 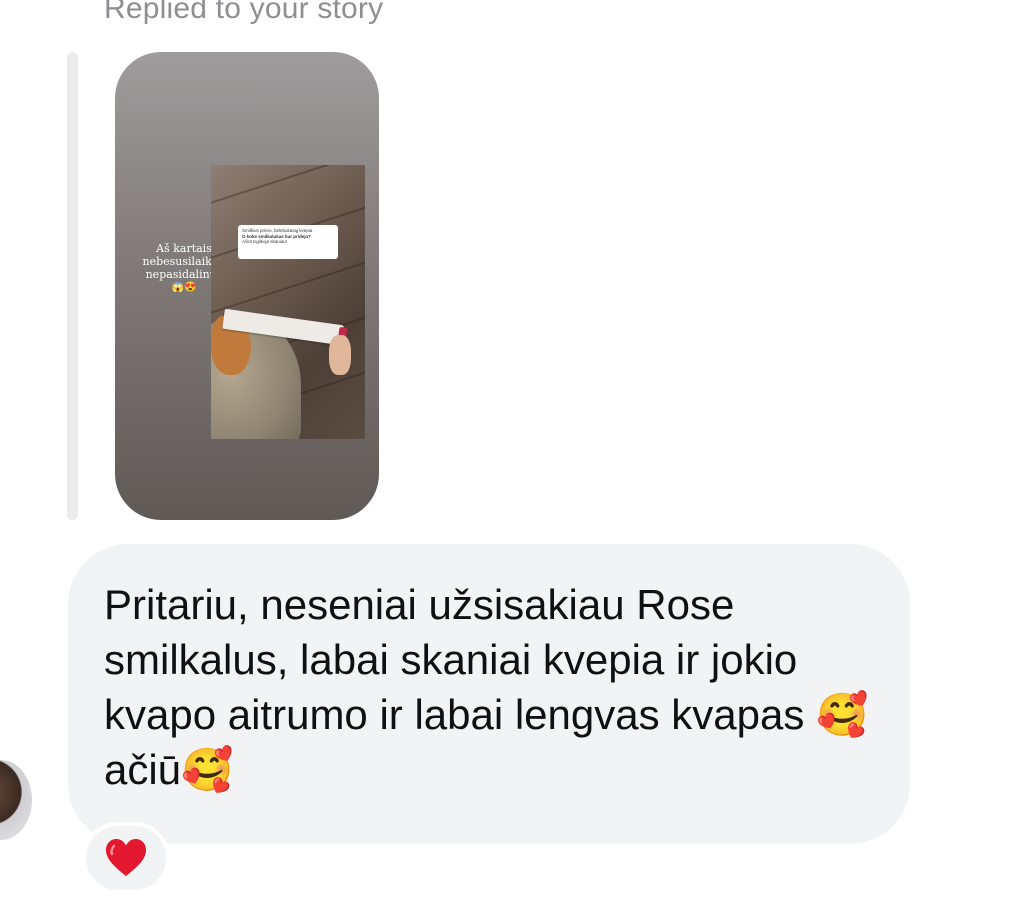 What do you see at coordinates (340, 355) in the screenshot?
I see `person-hand` at bounding box center [340, 355].